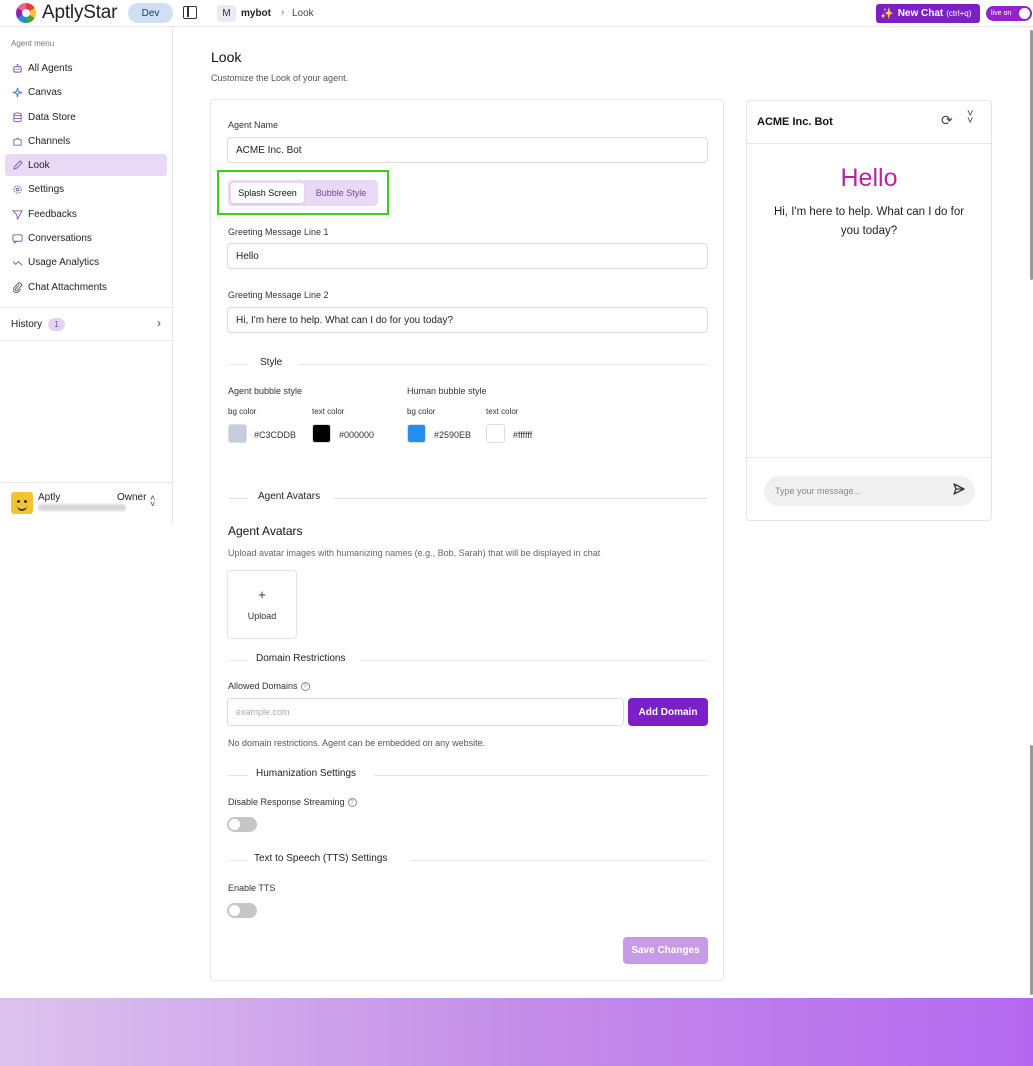 Image resolution: width=1033 pixels, height=1066 pixels. Describe the element at coordinates (17, 92) in the screenshot. I see `sparkle-icon` at that location.